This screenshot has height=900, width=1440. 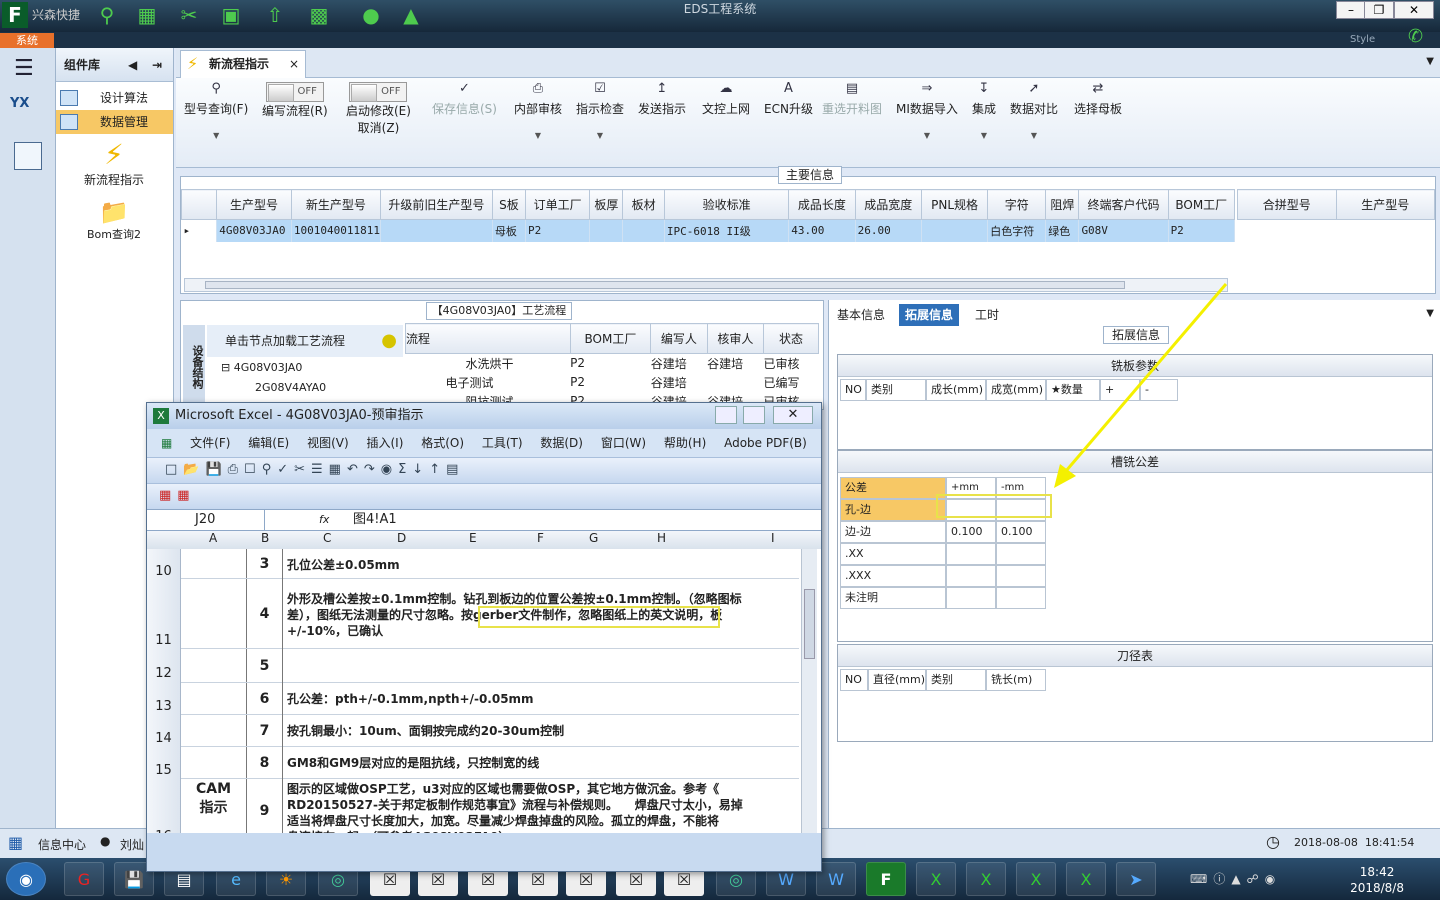 What do you see at coordinates (473, 538) in the screenshot?
I see `col-header: E` at bounding box center [473, 538].